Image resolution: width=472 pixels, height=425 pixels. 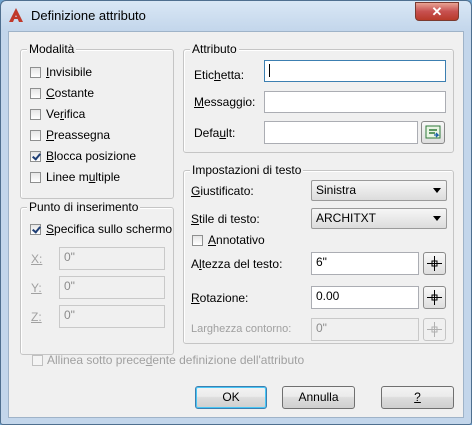 I want to click on tag-label: Etichetta:, so click(x=219, y=75).